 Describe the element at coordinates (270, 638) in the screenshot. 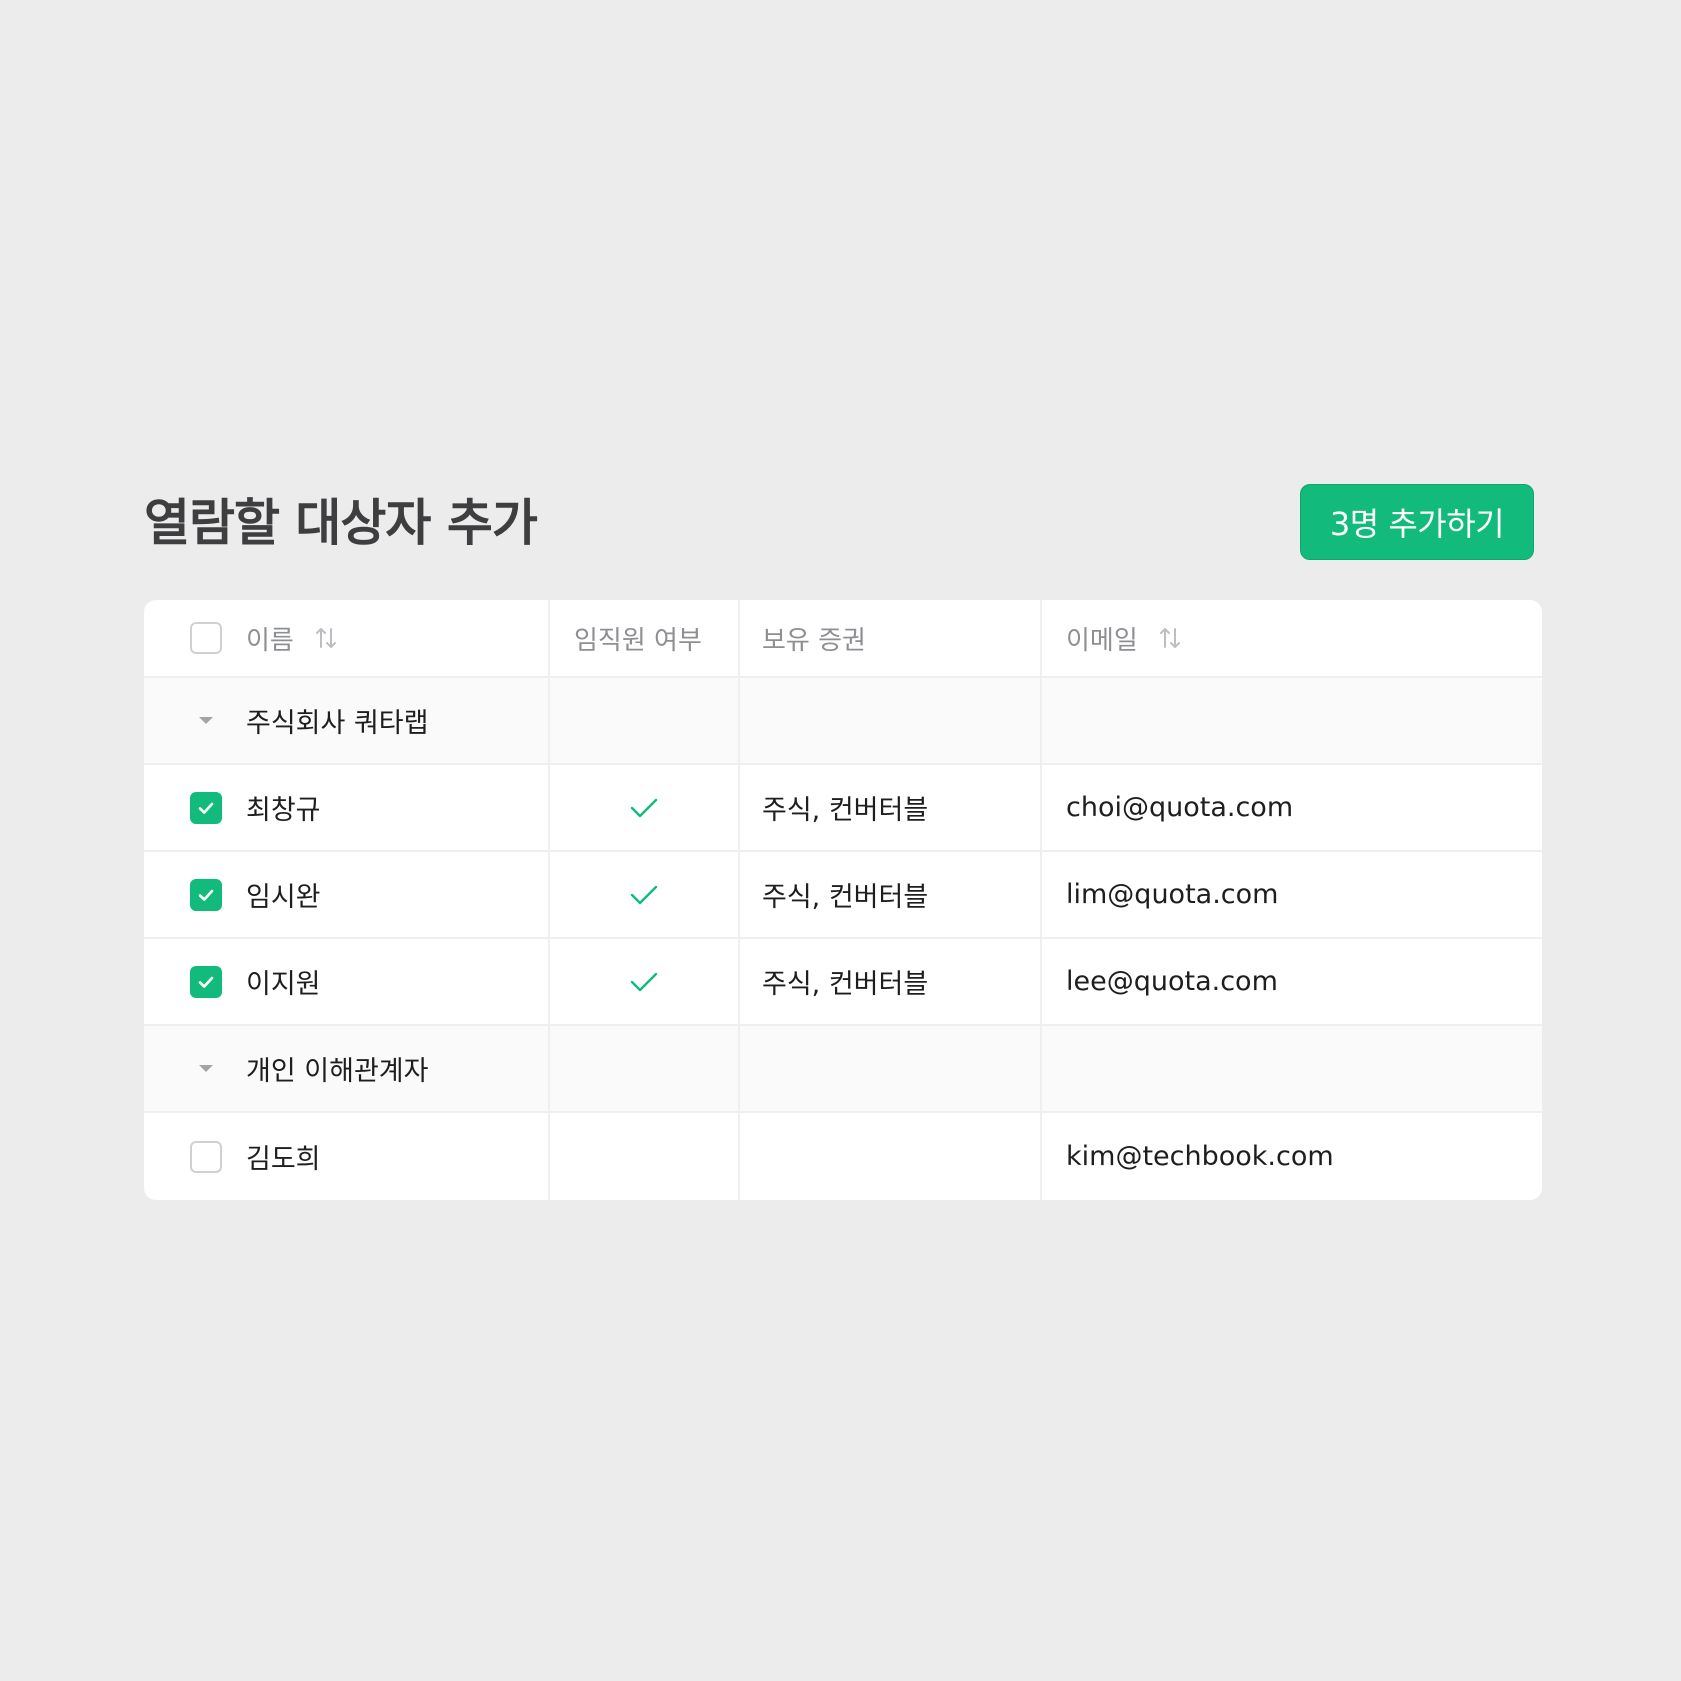

I see `column-header-name: 이름` at that location.